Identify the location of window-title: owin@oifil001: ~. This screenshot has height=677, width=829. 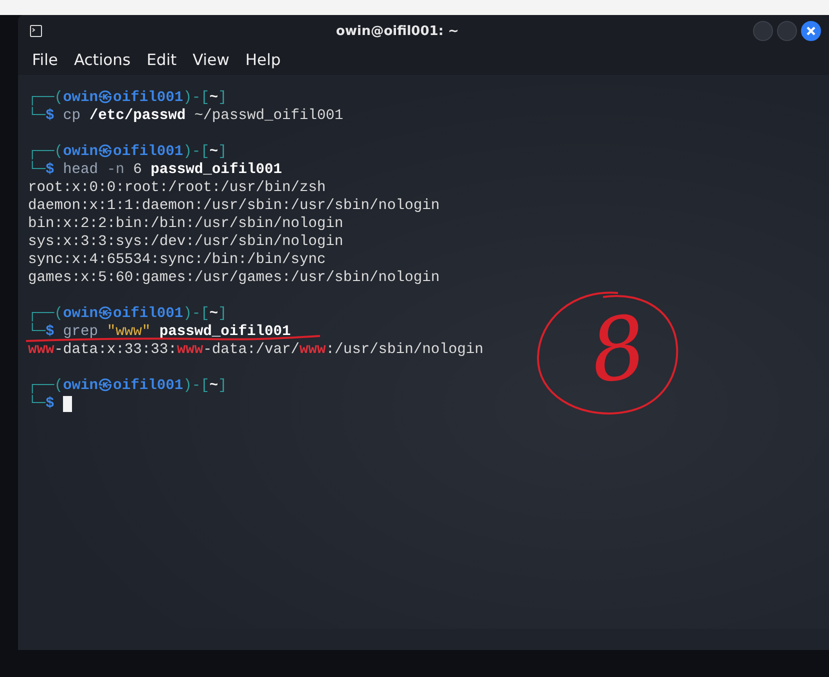
(397, 31).